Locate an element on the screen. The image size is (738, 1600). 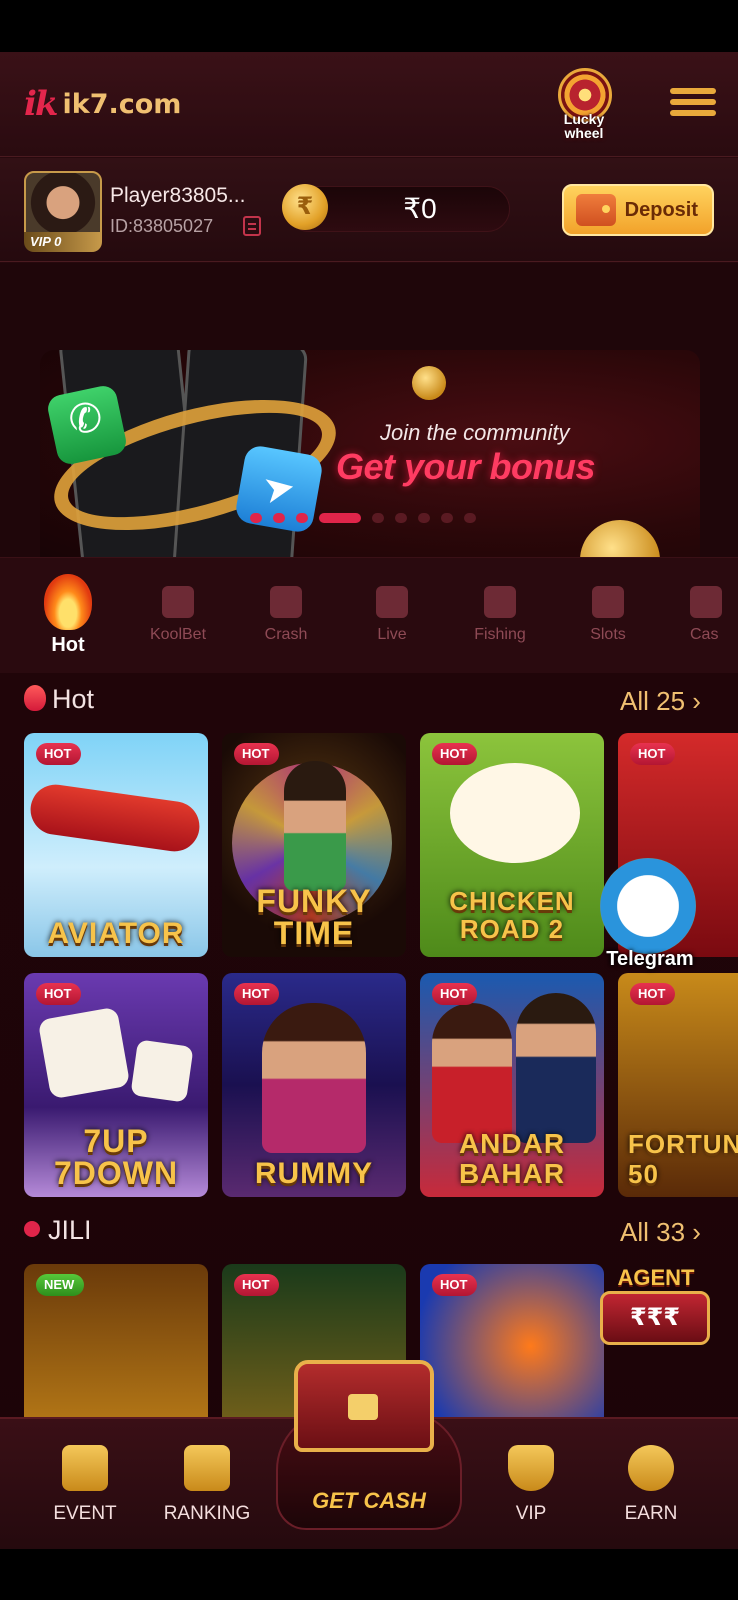
game-tile-chicken-road: HOT CHICKEN ROAD 2 is located at coordinates (512, 845).